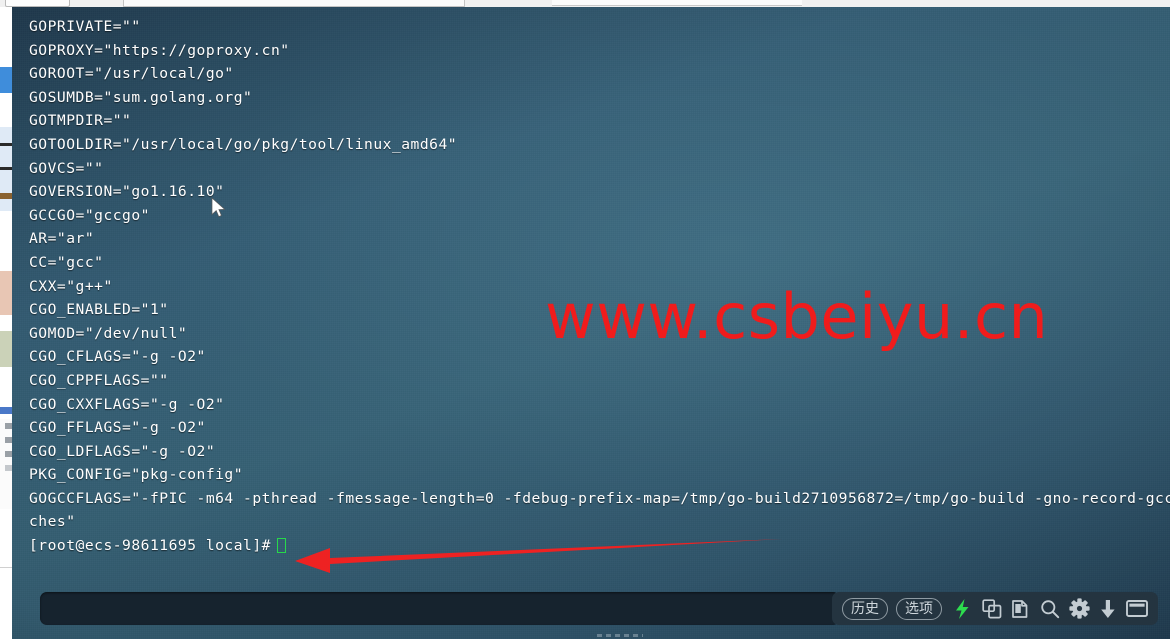 Image resolution: width=1170 pixels, height=639 pixels. Describe the element at coordinates (99, 310) in the screenshot. I see `terminal-line: CGO_ENABLED="1"` at that location.